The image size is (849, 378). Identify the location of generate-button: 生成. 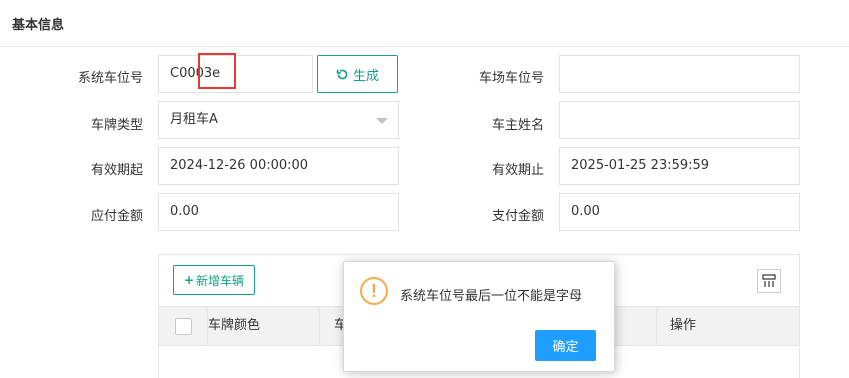
(357, 74).